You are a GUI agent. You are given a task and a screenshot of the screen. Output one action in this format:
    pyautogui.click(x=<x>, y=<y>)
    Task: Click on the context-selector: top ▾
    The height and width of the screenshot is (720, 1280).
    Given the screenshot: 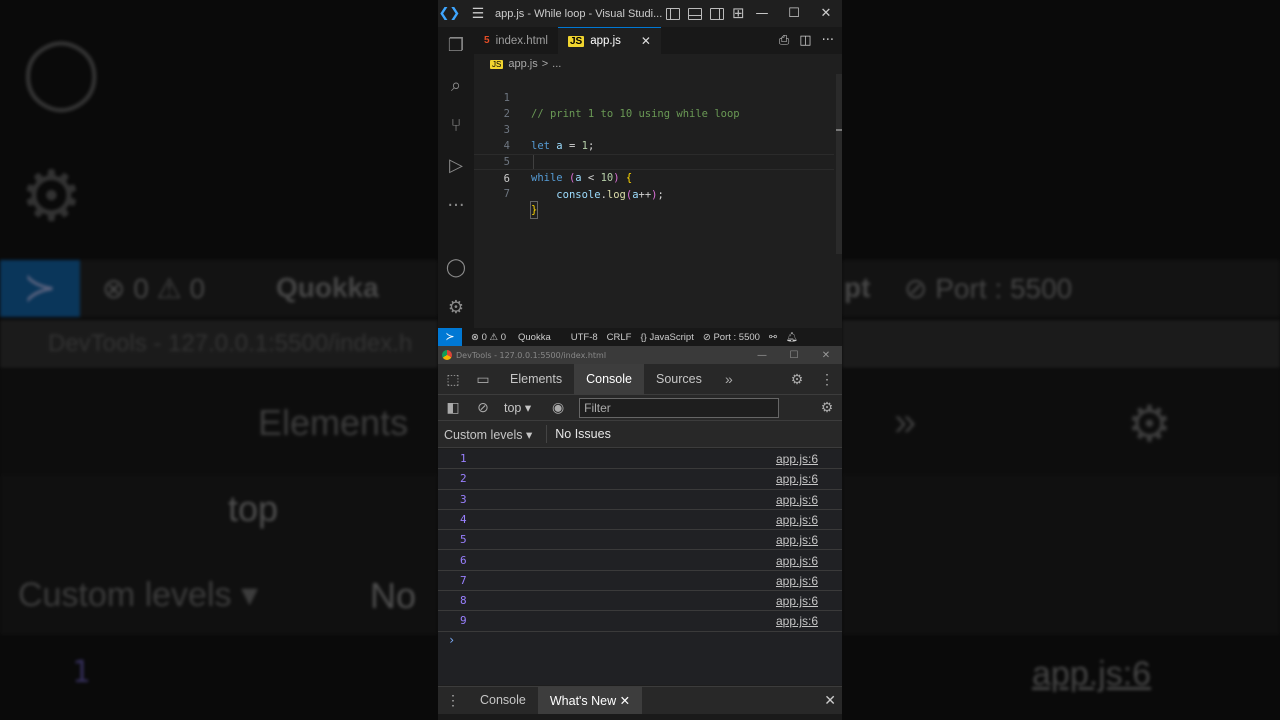 What is the action you would take?
    pyautogui.click(x=517, y=407)
    